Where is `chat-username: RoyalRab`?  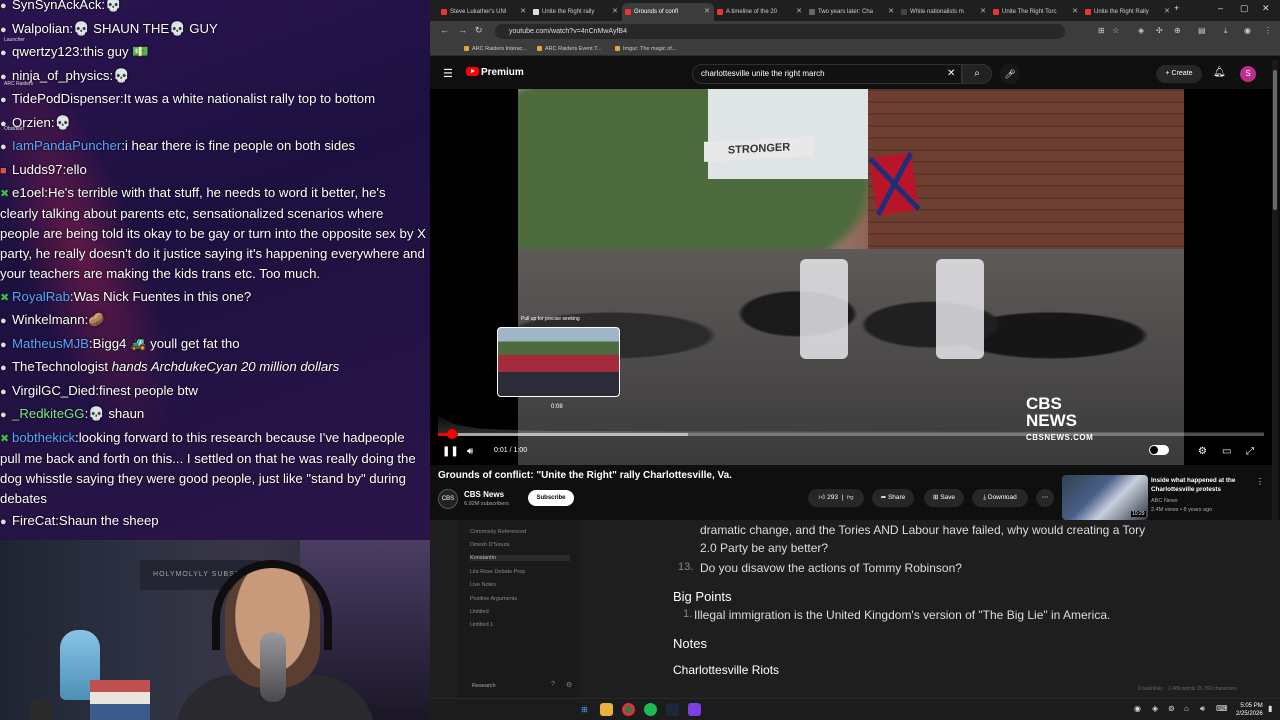 chat-username: RoyalRab is located at coordinates (41, 296).